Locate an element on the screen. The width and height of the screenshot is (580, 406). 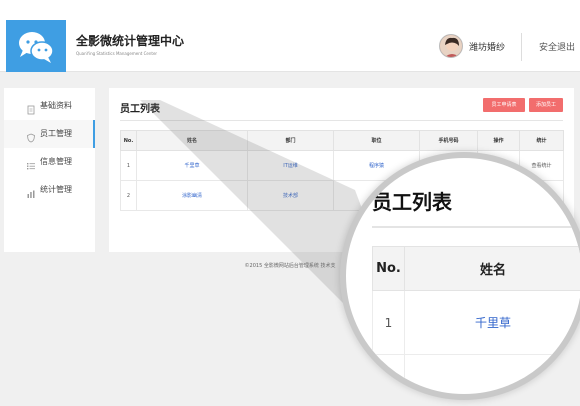
lens-staff-table: No. 姓名 1 千里草 is located at coordinates (476, 320).